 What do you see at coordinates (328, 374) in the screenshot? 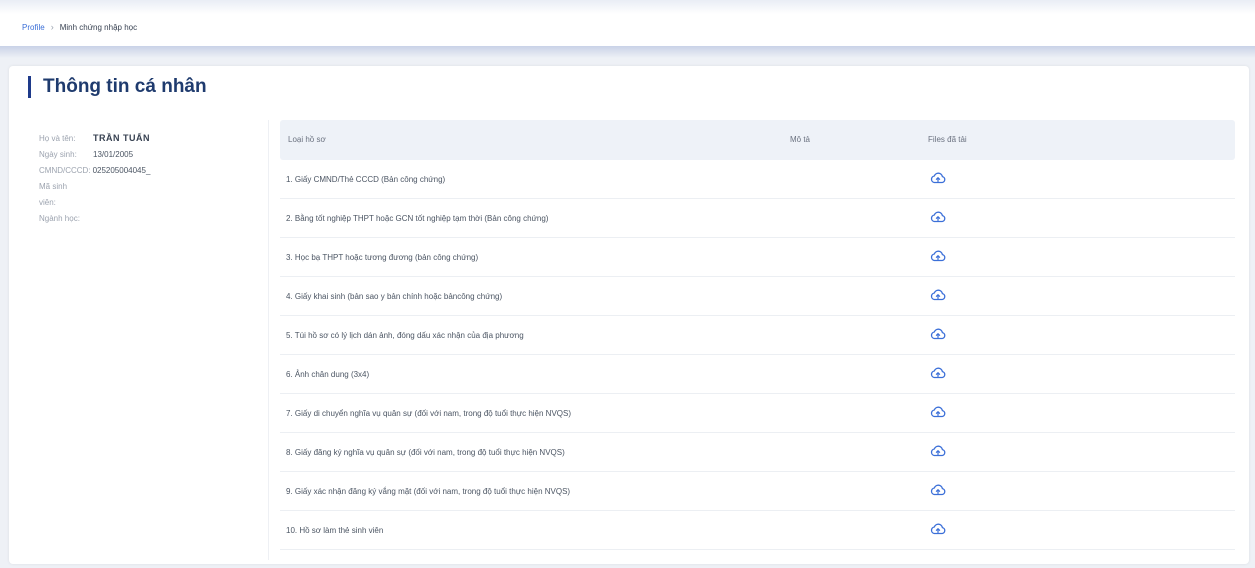
I see `document-type: 6. Ảnh chân dung (3x4)` at bounding box center [328, 374].